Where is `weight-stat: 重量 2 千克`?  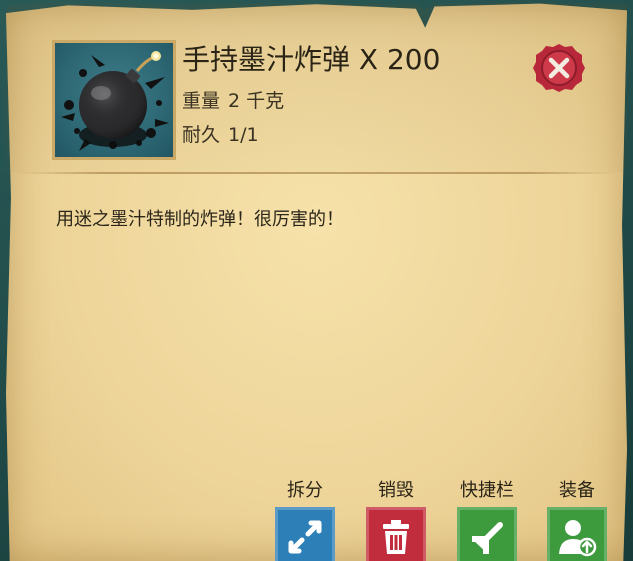
weight-stat: 重量 2 千克 is located at coordinates (233, 101).